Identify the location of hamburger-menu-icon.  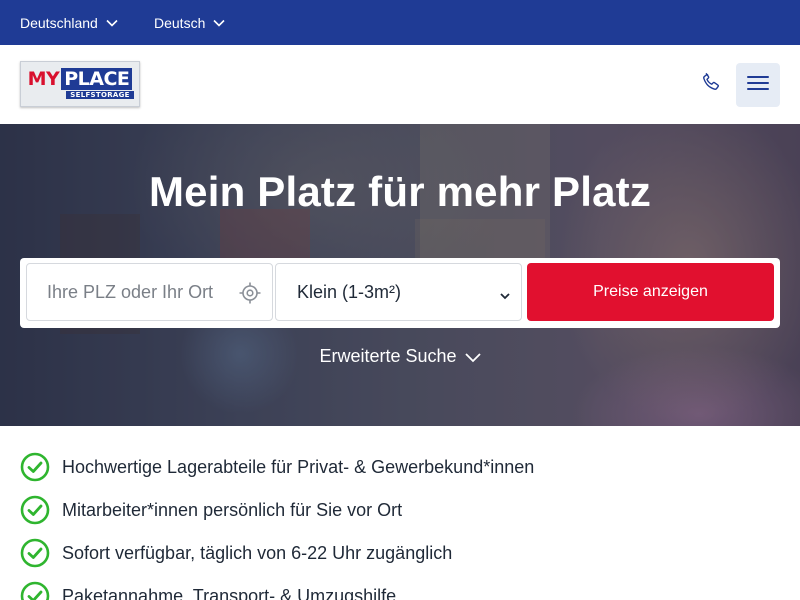
(758, 85).